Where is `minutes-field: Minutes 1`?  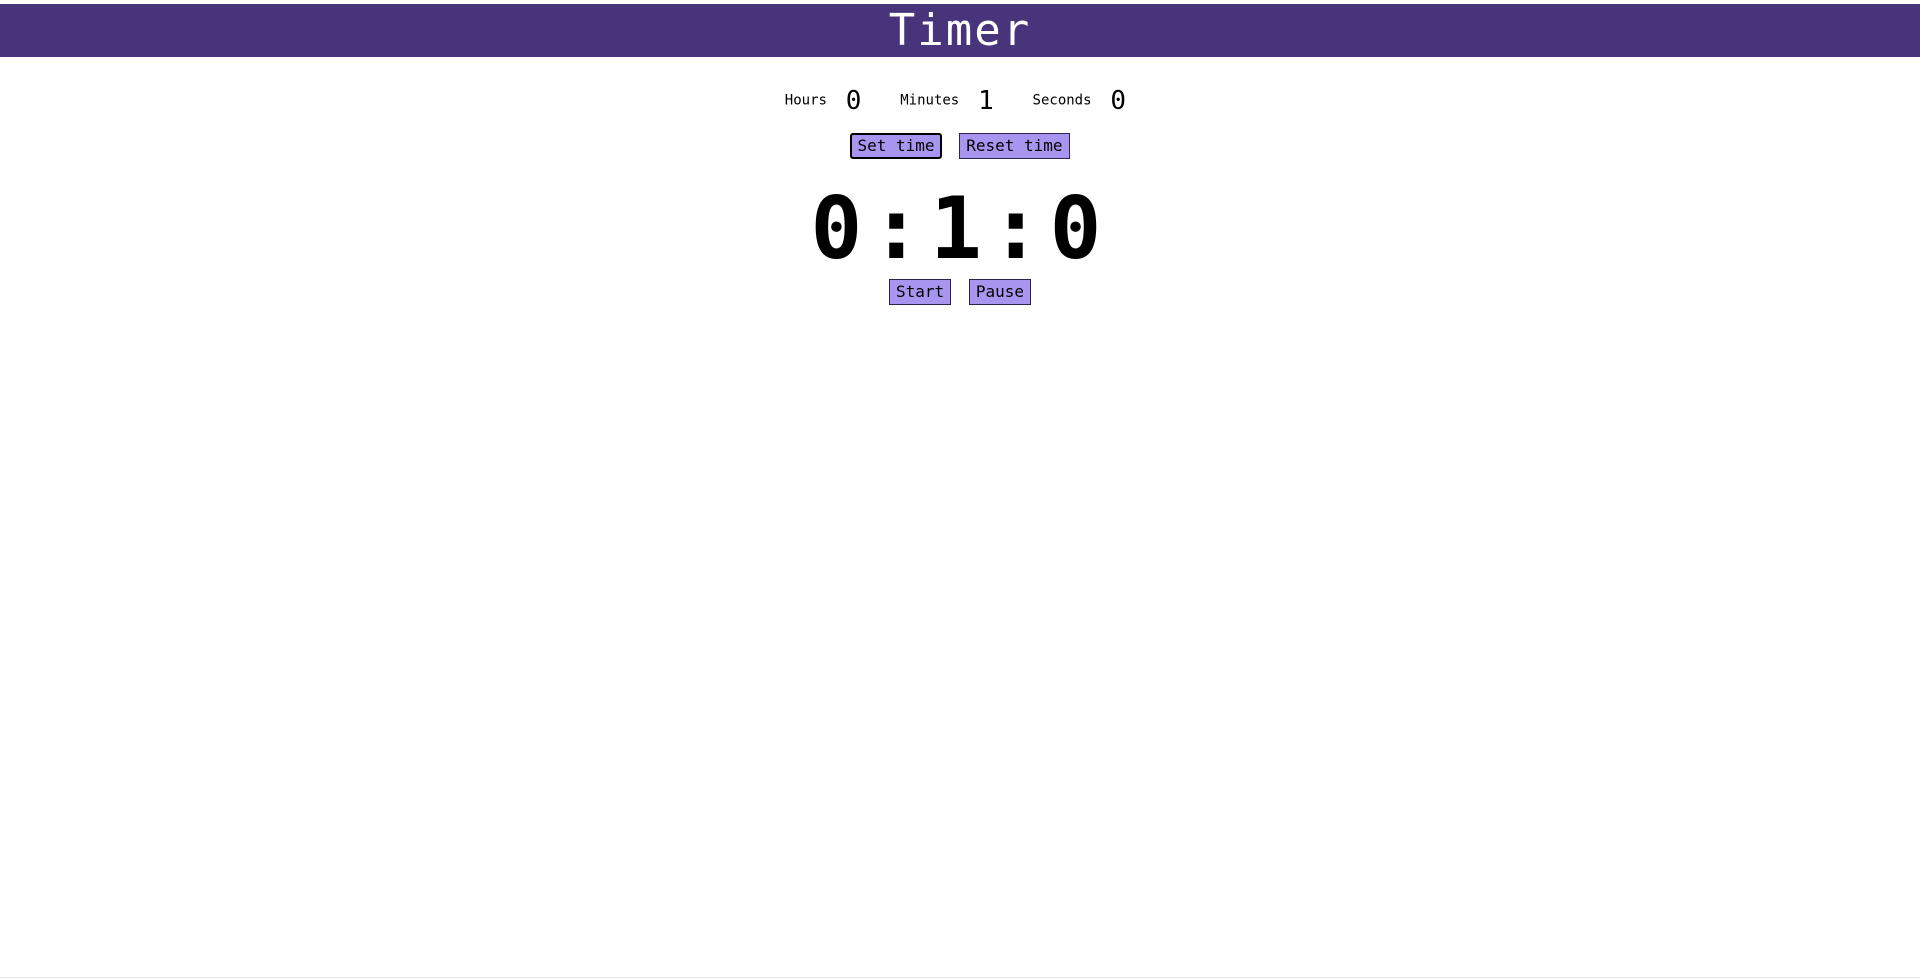 minutes-field: Minutes 1 is located at coordinates (951, 100).